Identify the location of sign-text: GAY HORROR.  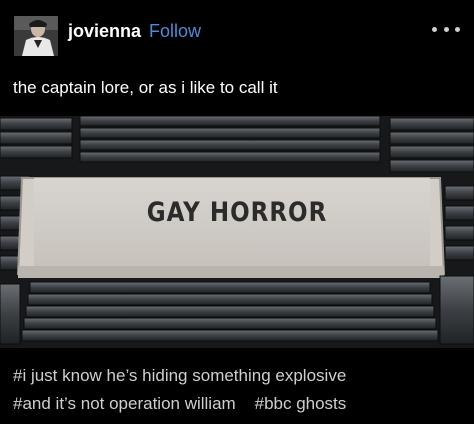
(237, 213).